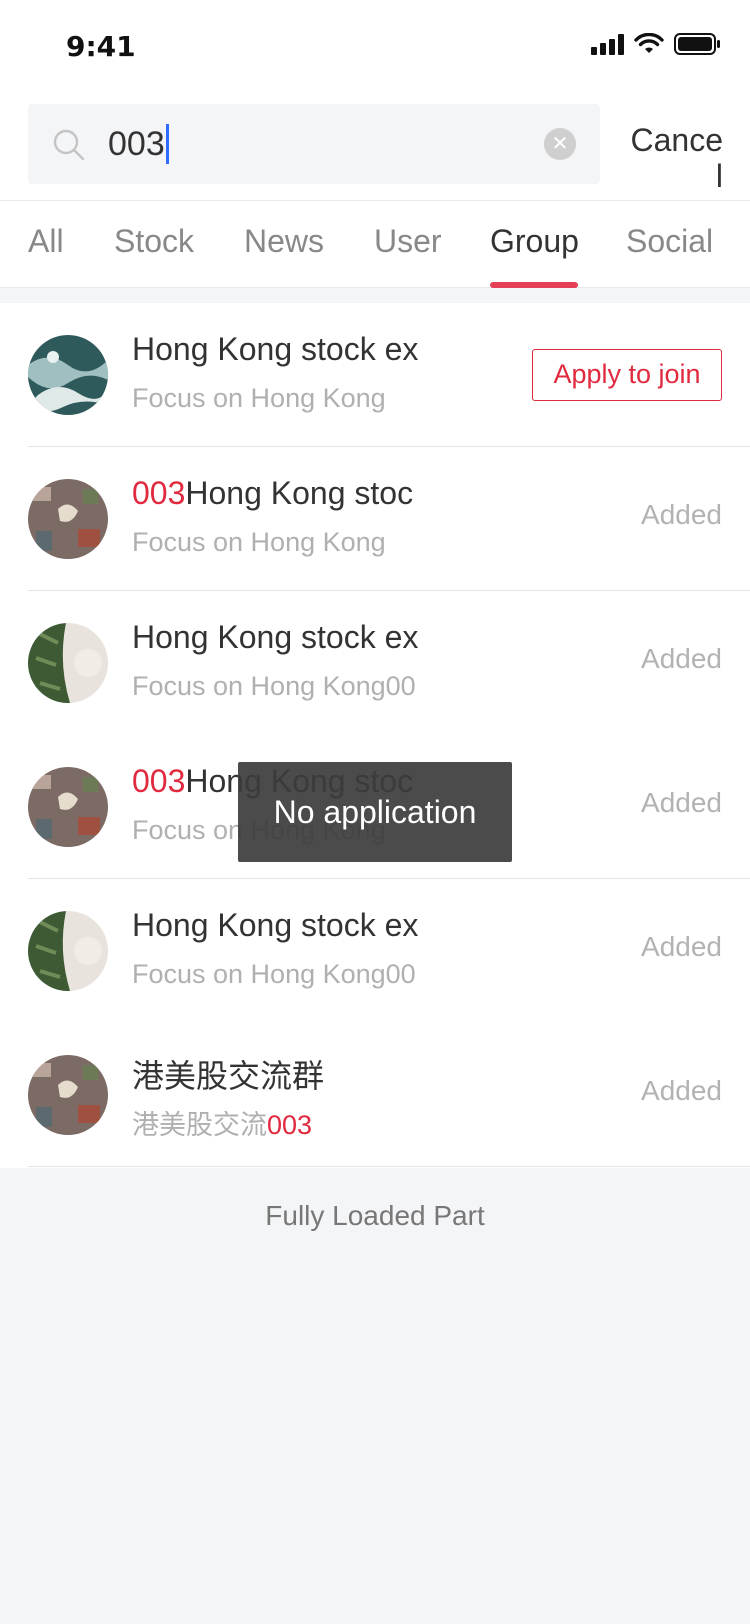  What do you see at coordinates (154, 241) in the screenshot?
I see `tab-stock: Stock` at bounding box center [154, 241].